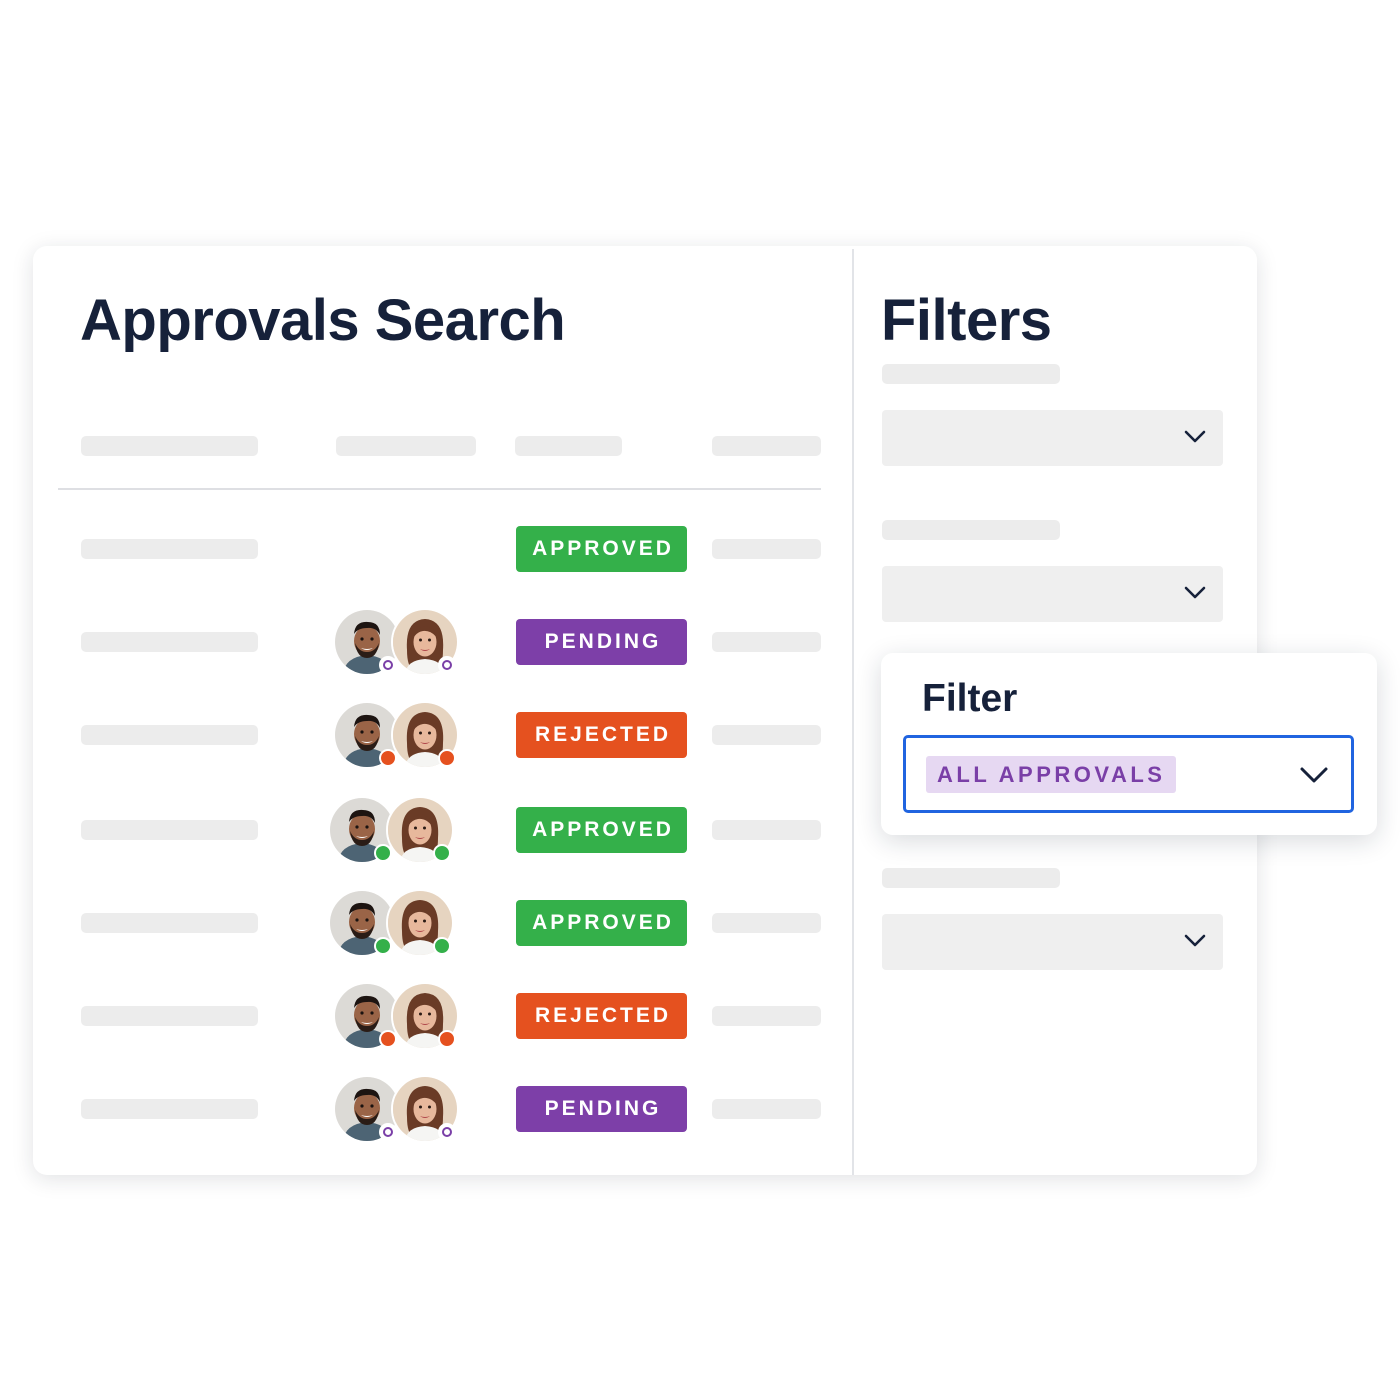  I want to click on approval-status-select: ALL APPROVALS, so click(1128, 774).